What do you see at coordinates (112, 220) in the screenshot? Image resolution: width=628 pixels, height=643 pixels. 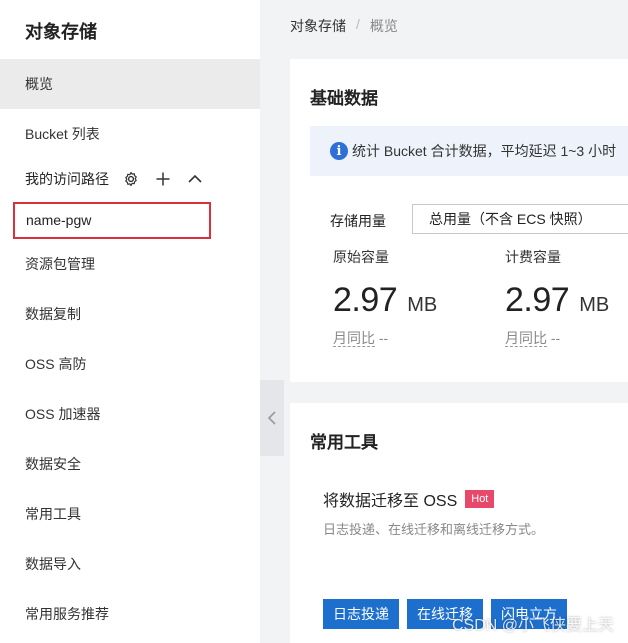 I see `access-path-item-name-pgw: name-pgw` at bounding box center [112, 220].